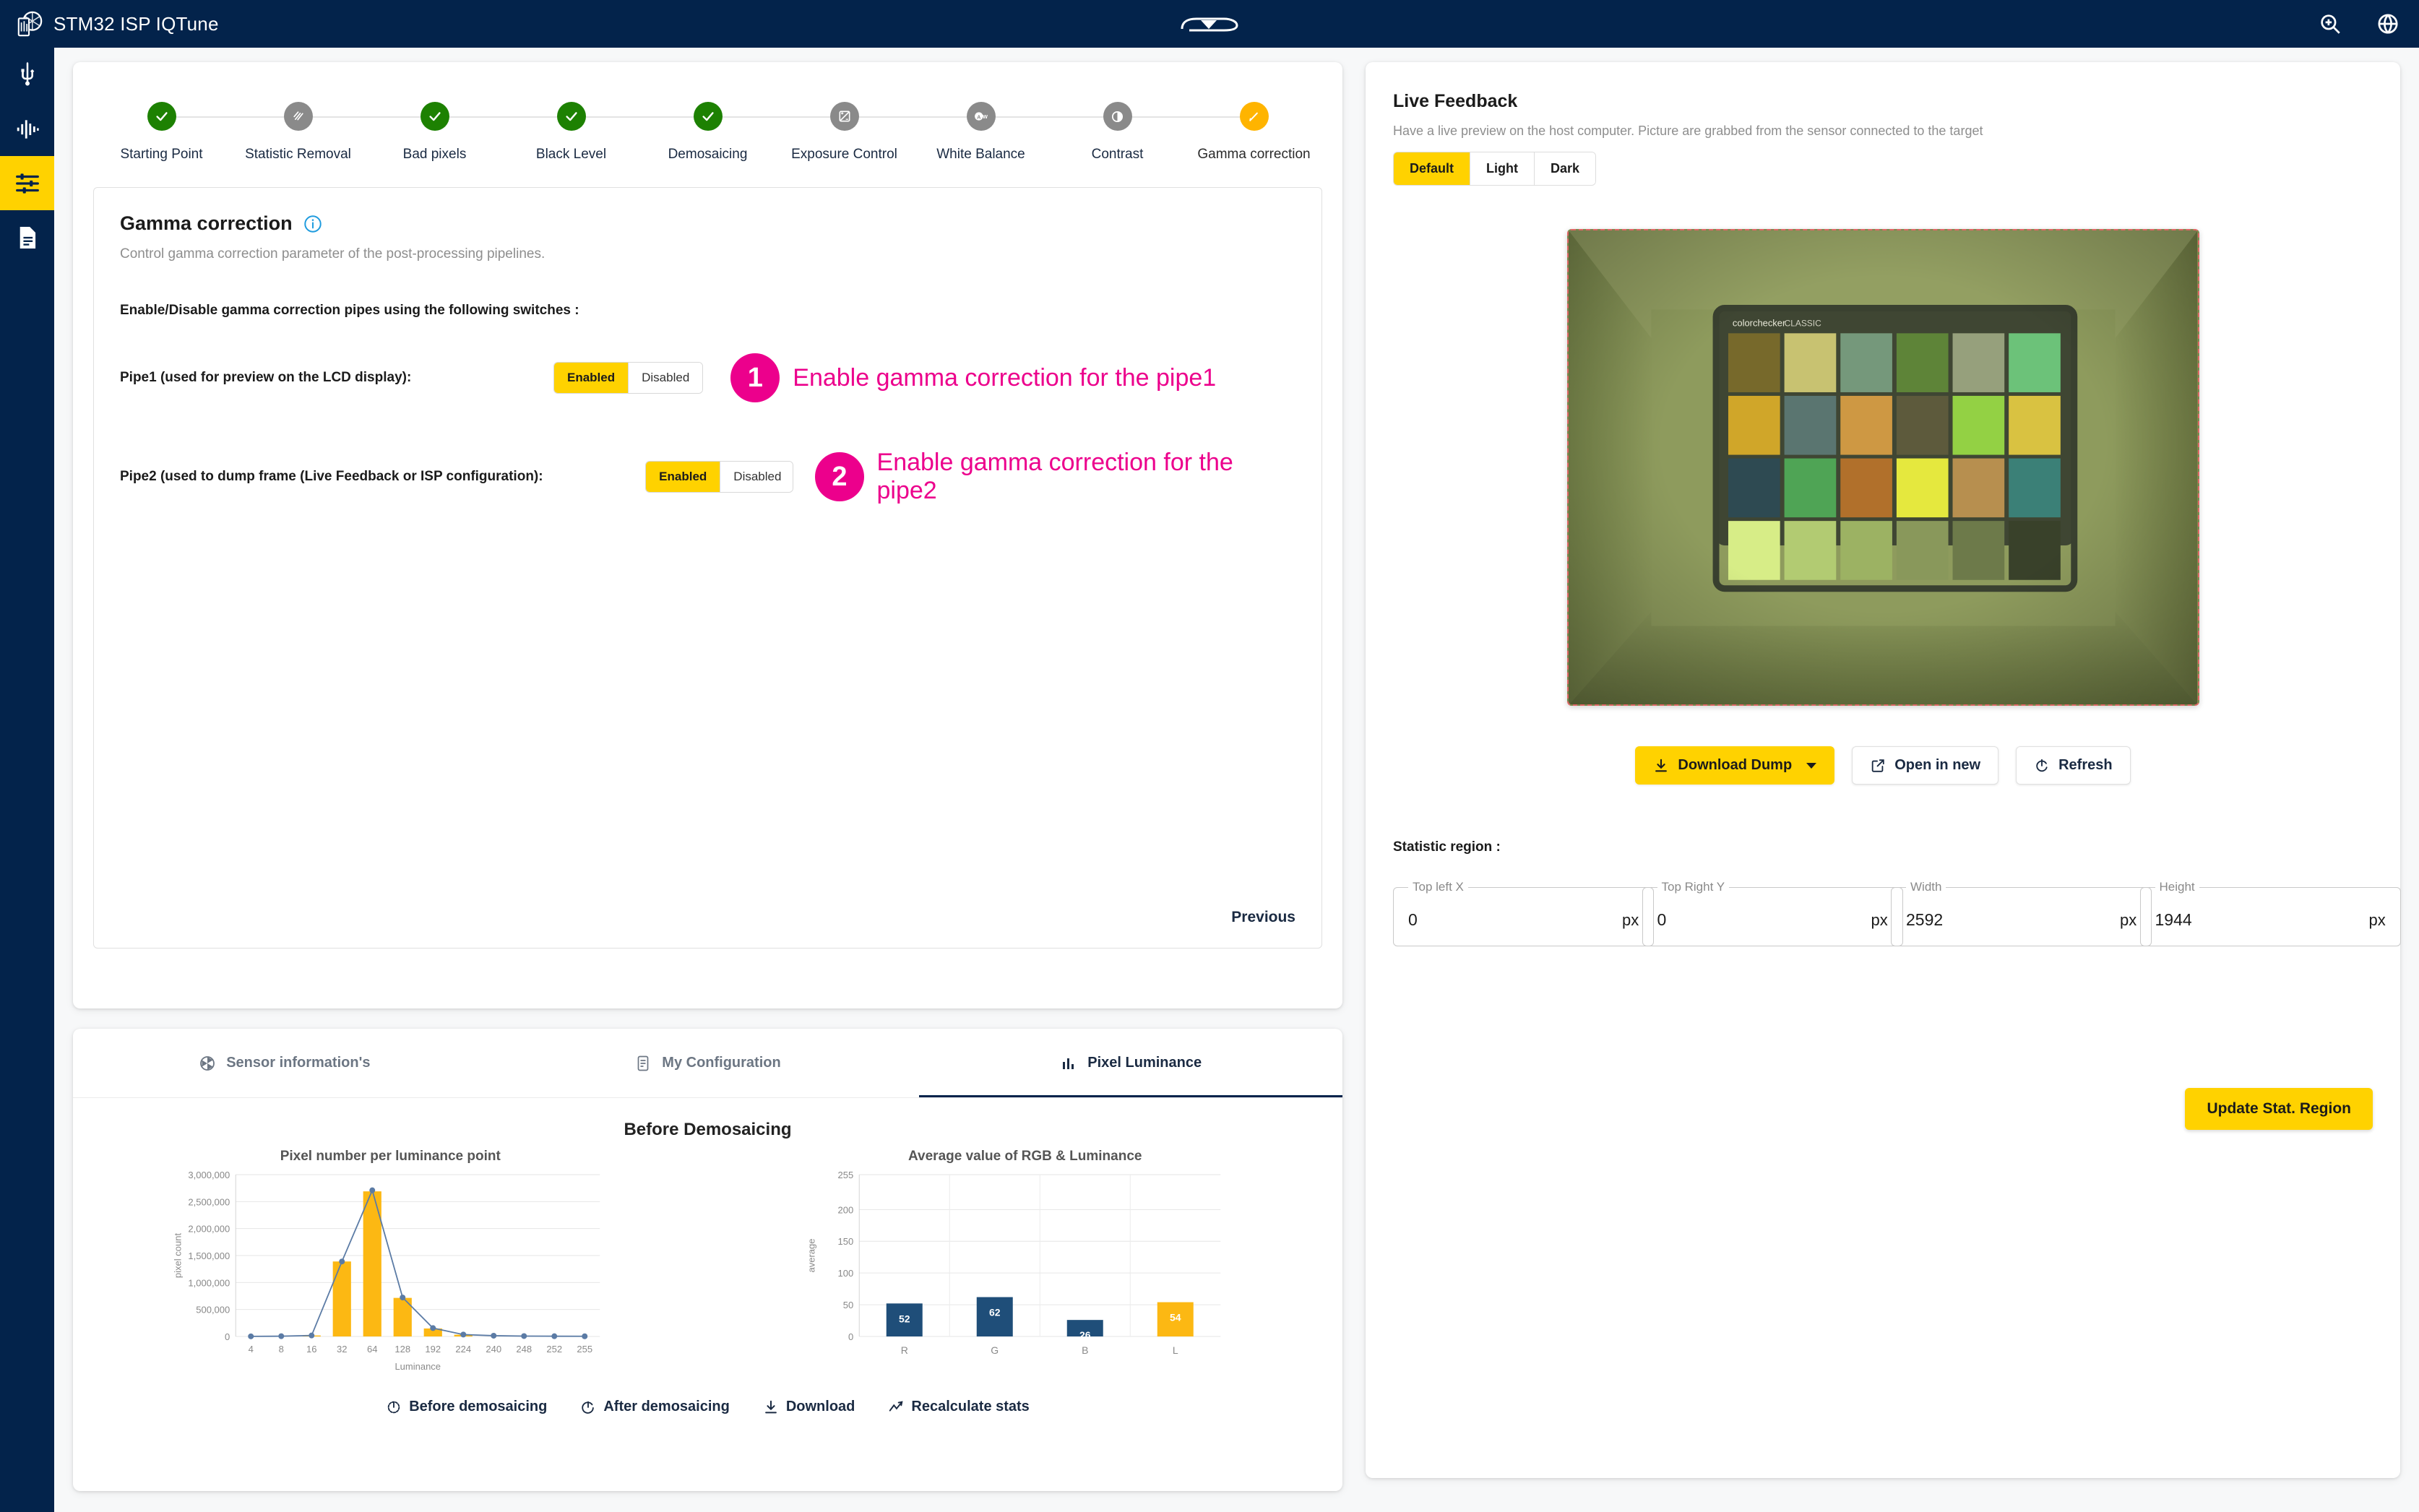 The image size is (2419, 1512). What do you see at coordinates (332, 132) in the screenshot?
I see `step-statistic-removal: Statistic Removal` at bounding box center [332, 132].